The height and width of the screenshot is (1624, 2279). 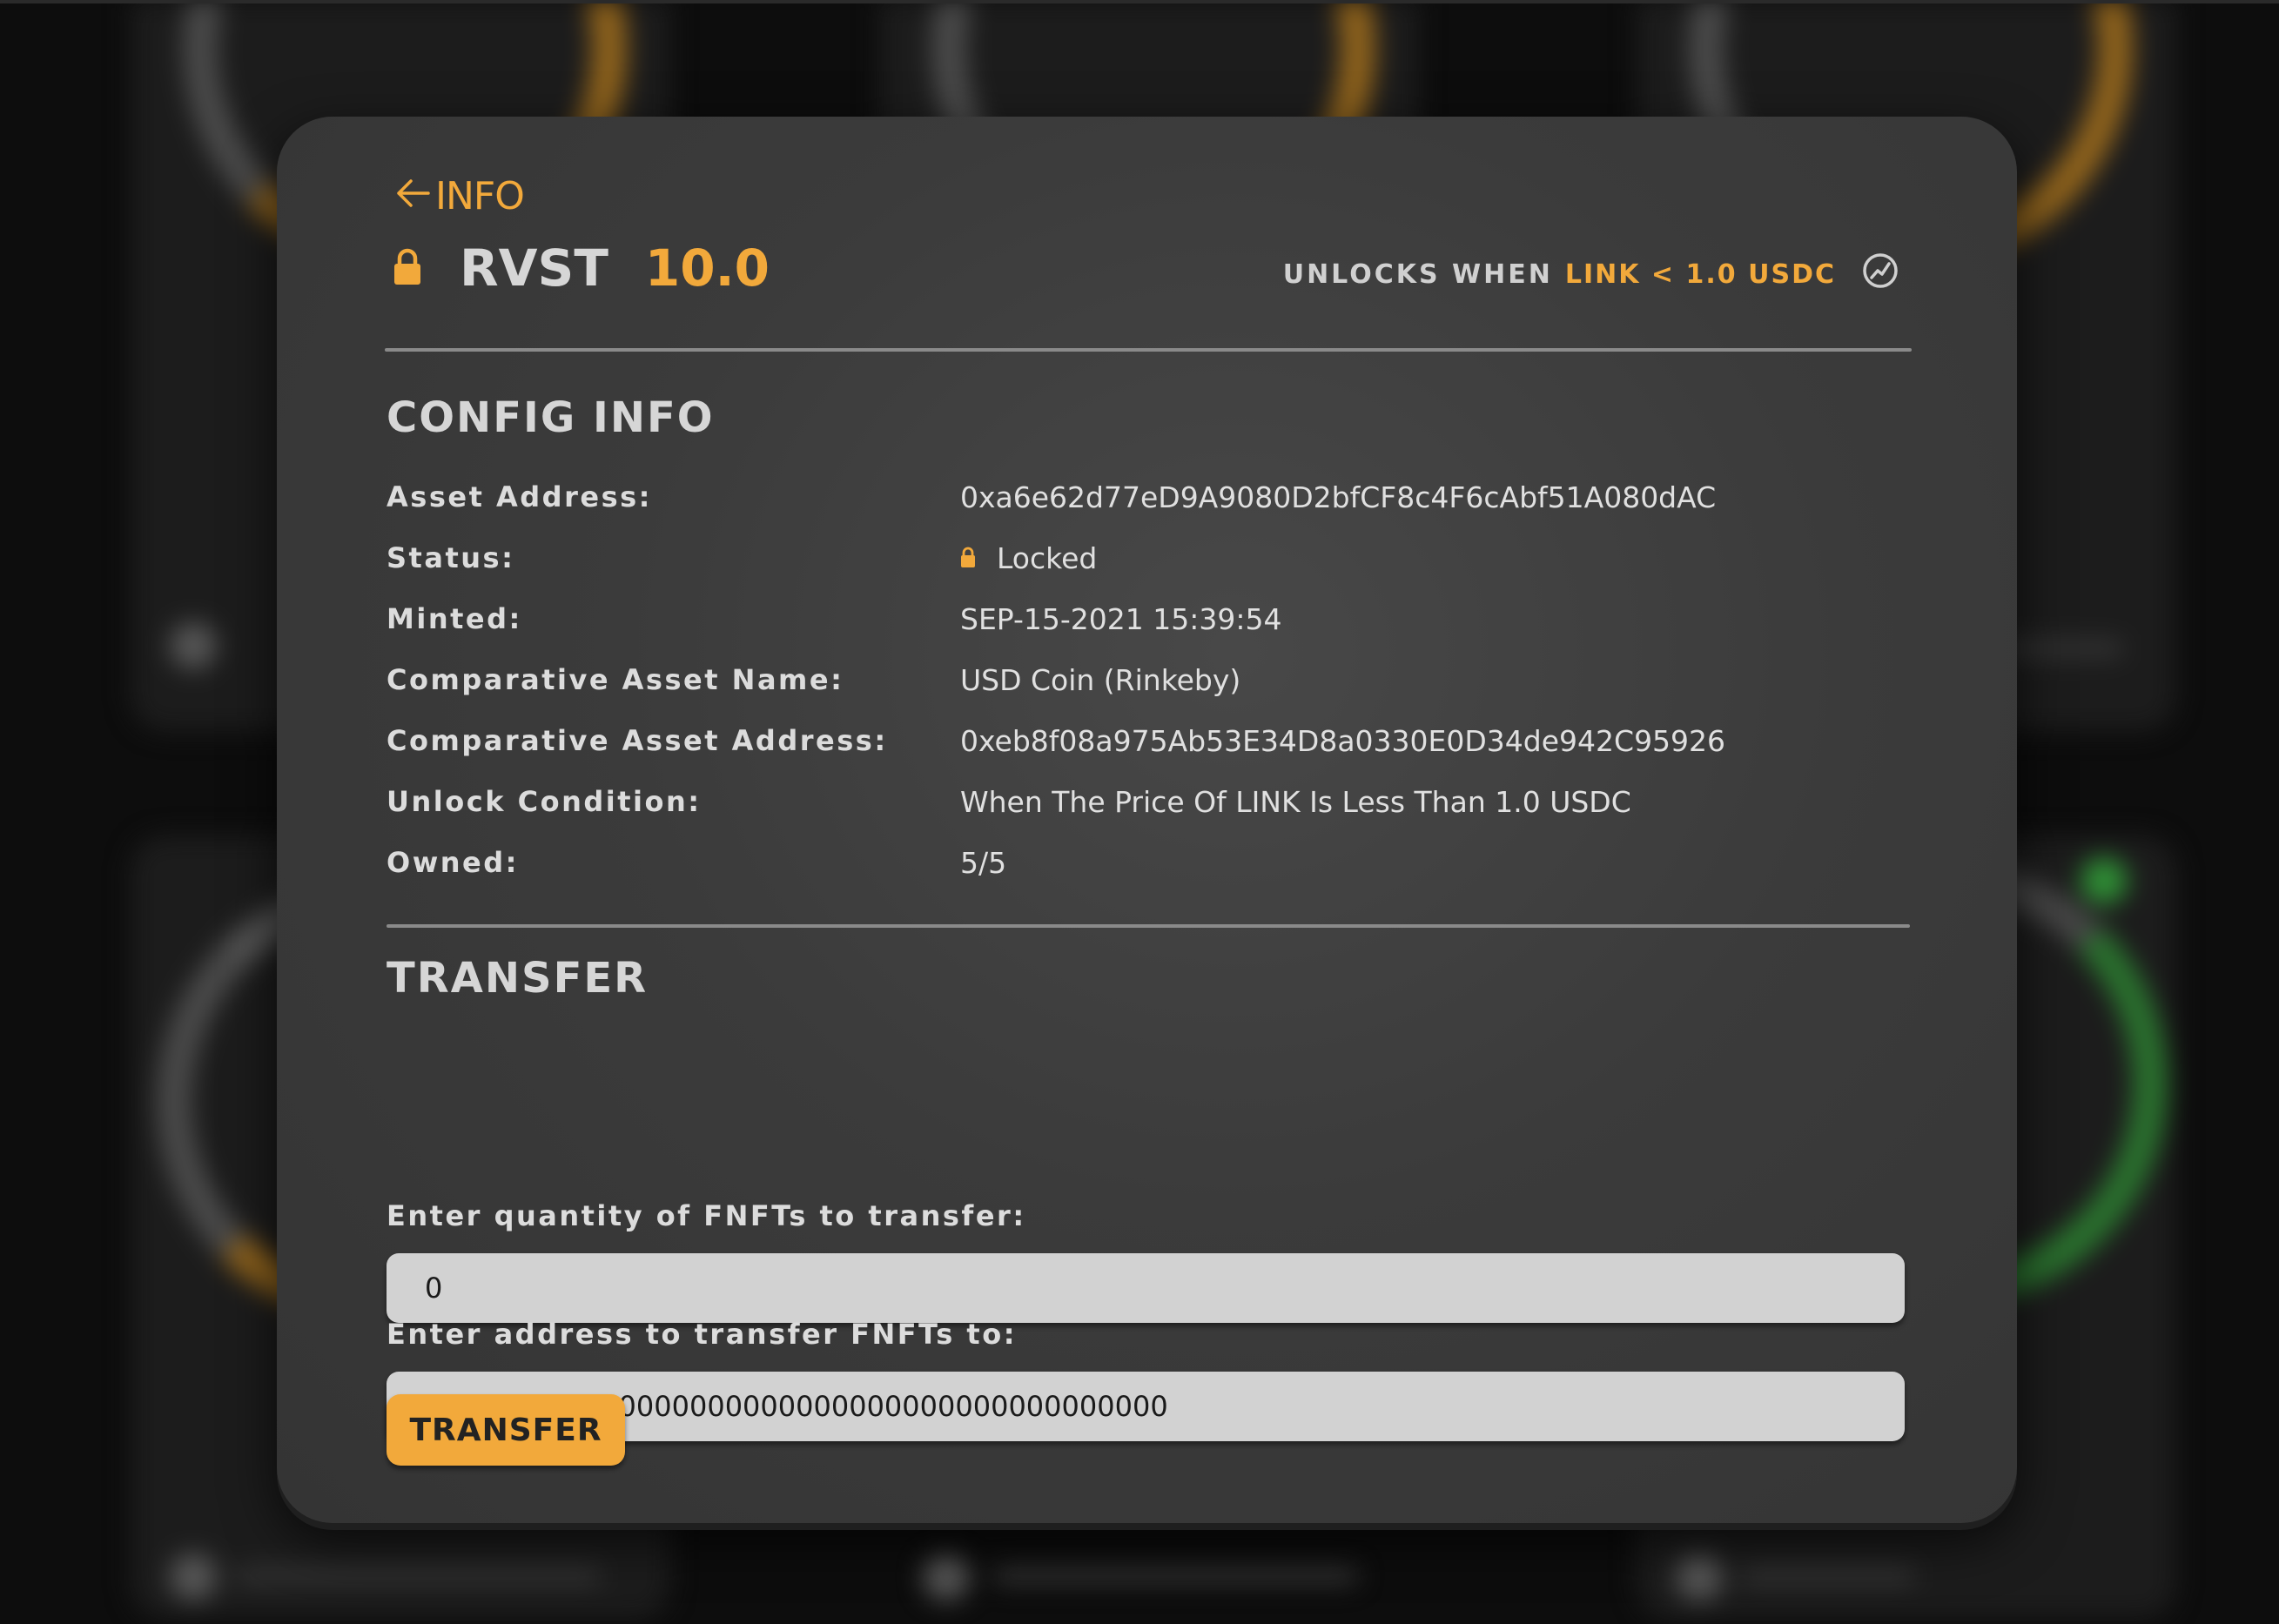 I want to click on token-symbol: RVST, so click(x=534, y=268).